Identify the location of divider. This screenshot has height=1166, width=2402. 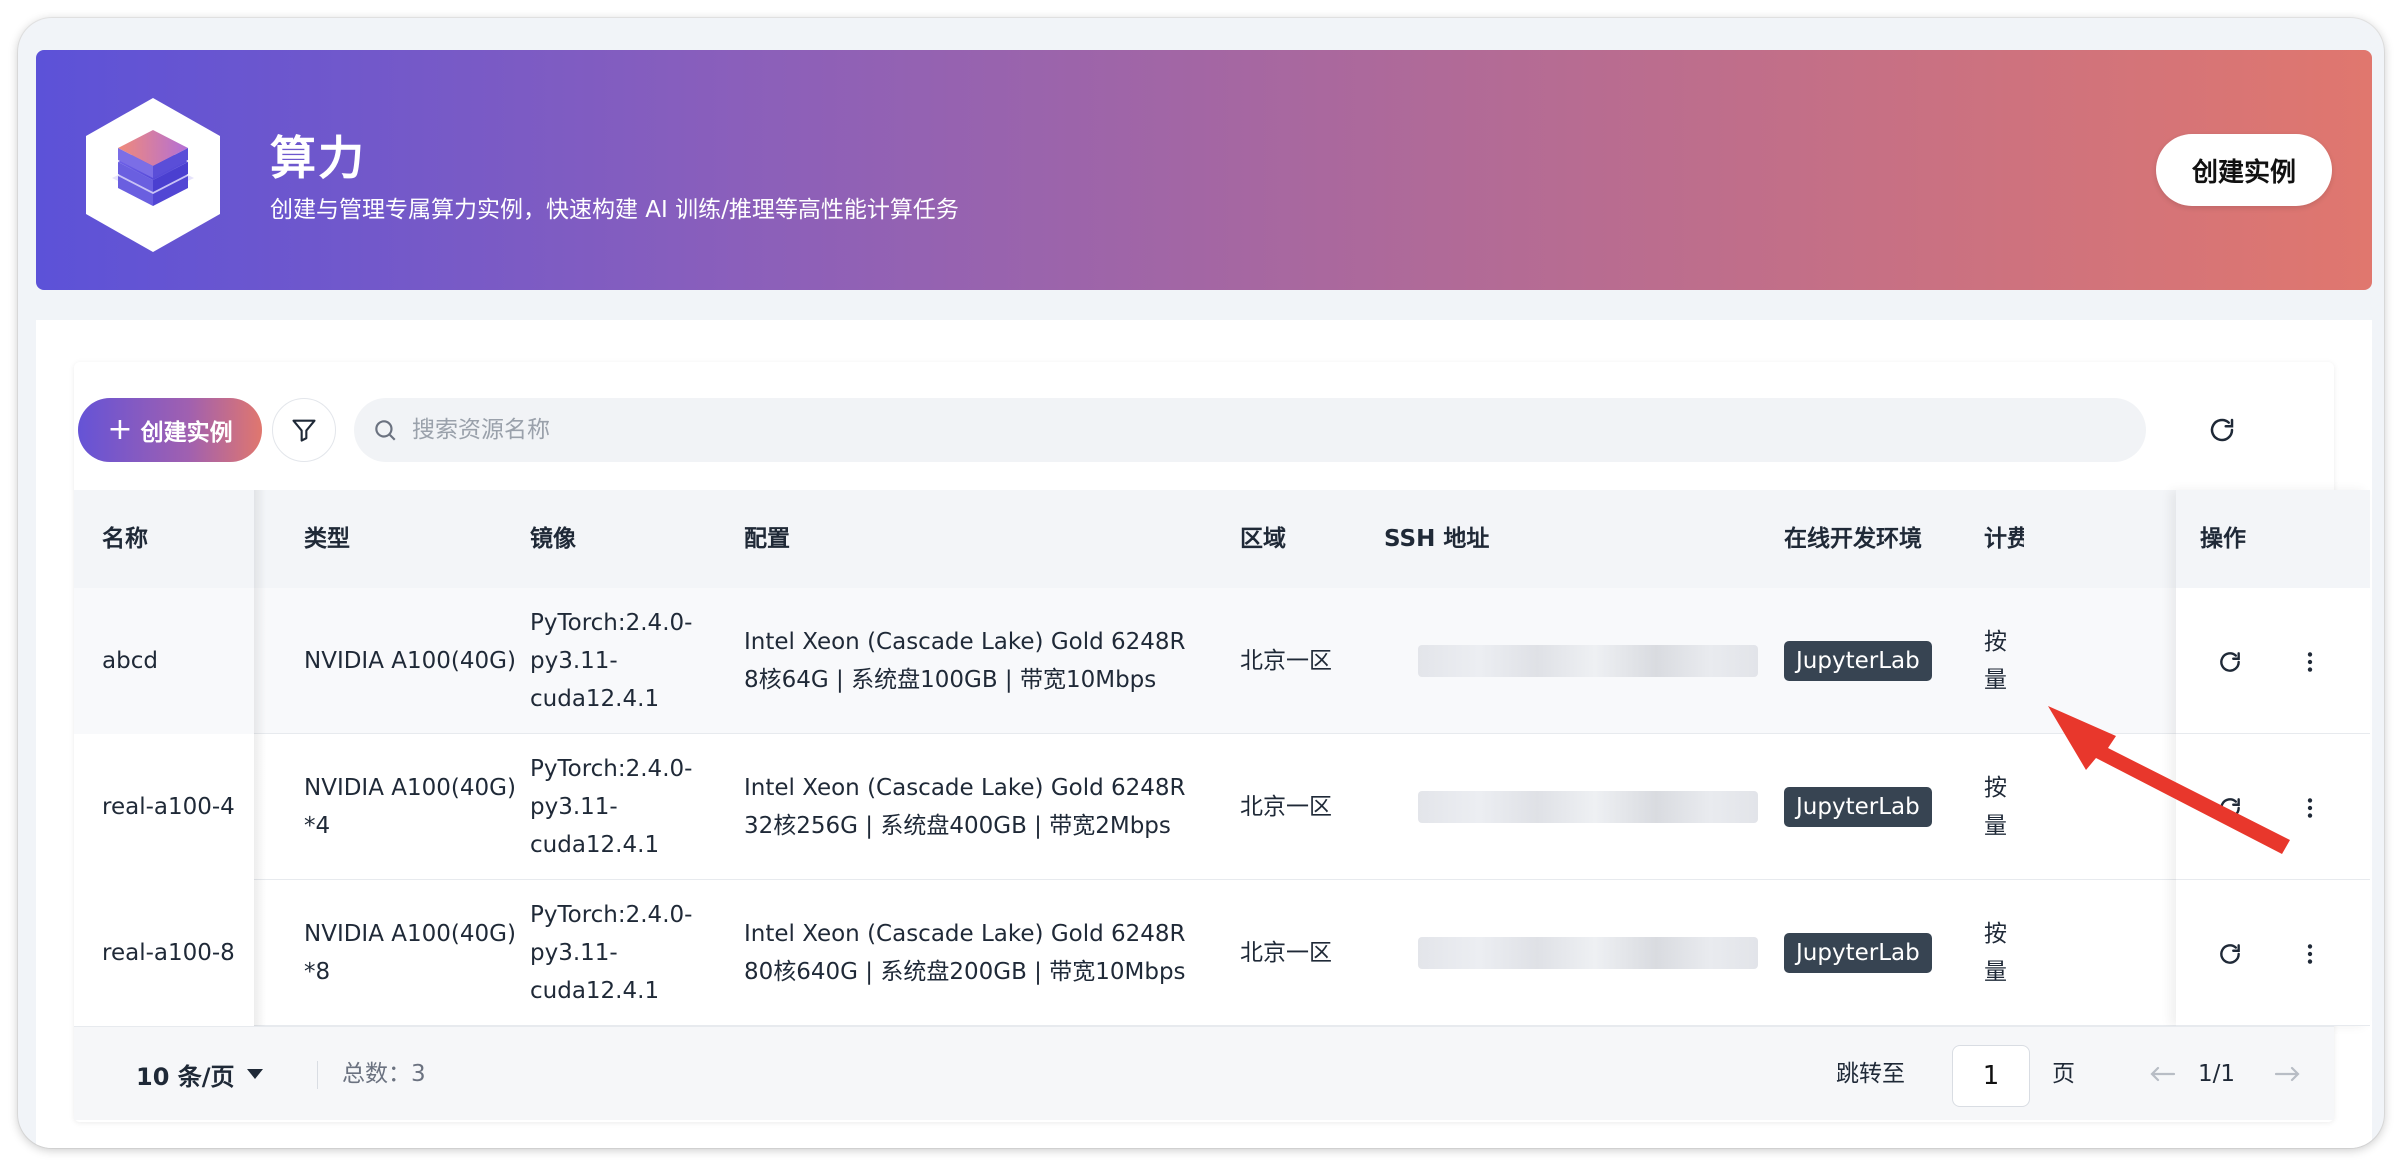
(317, 1075).